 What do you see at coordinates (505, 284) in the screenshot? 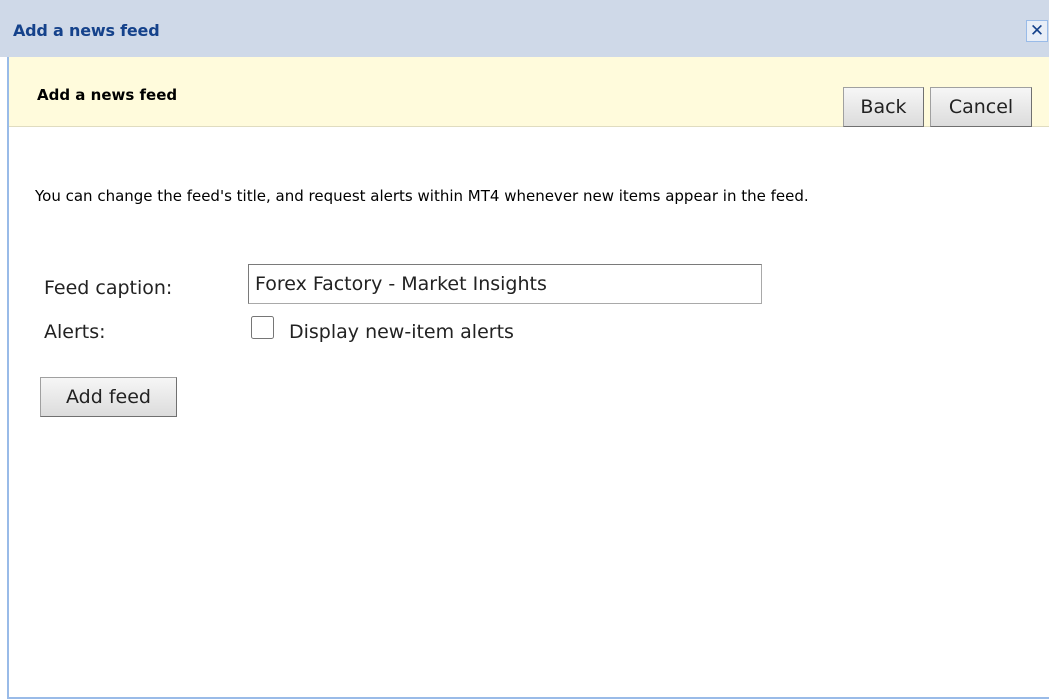
I see `feed-caption-input` at bounding box center [505, 284].